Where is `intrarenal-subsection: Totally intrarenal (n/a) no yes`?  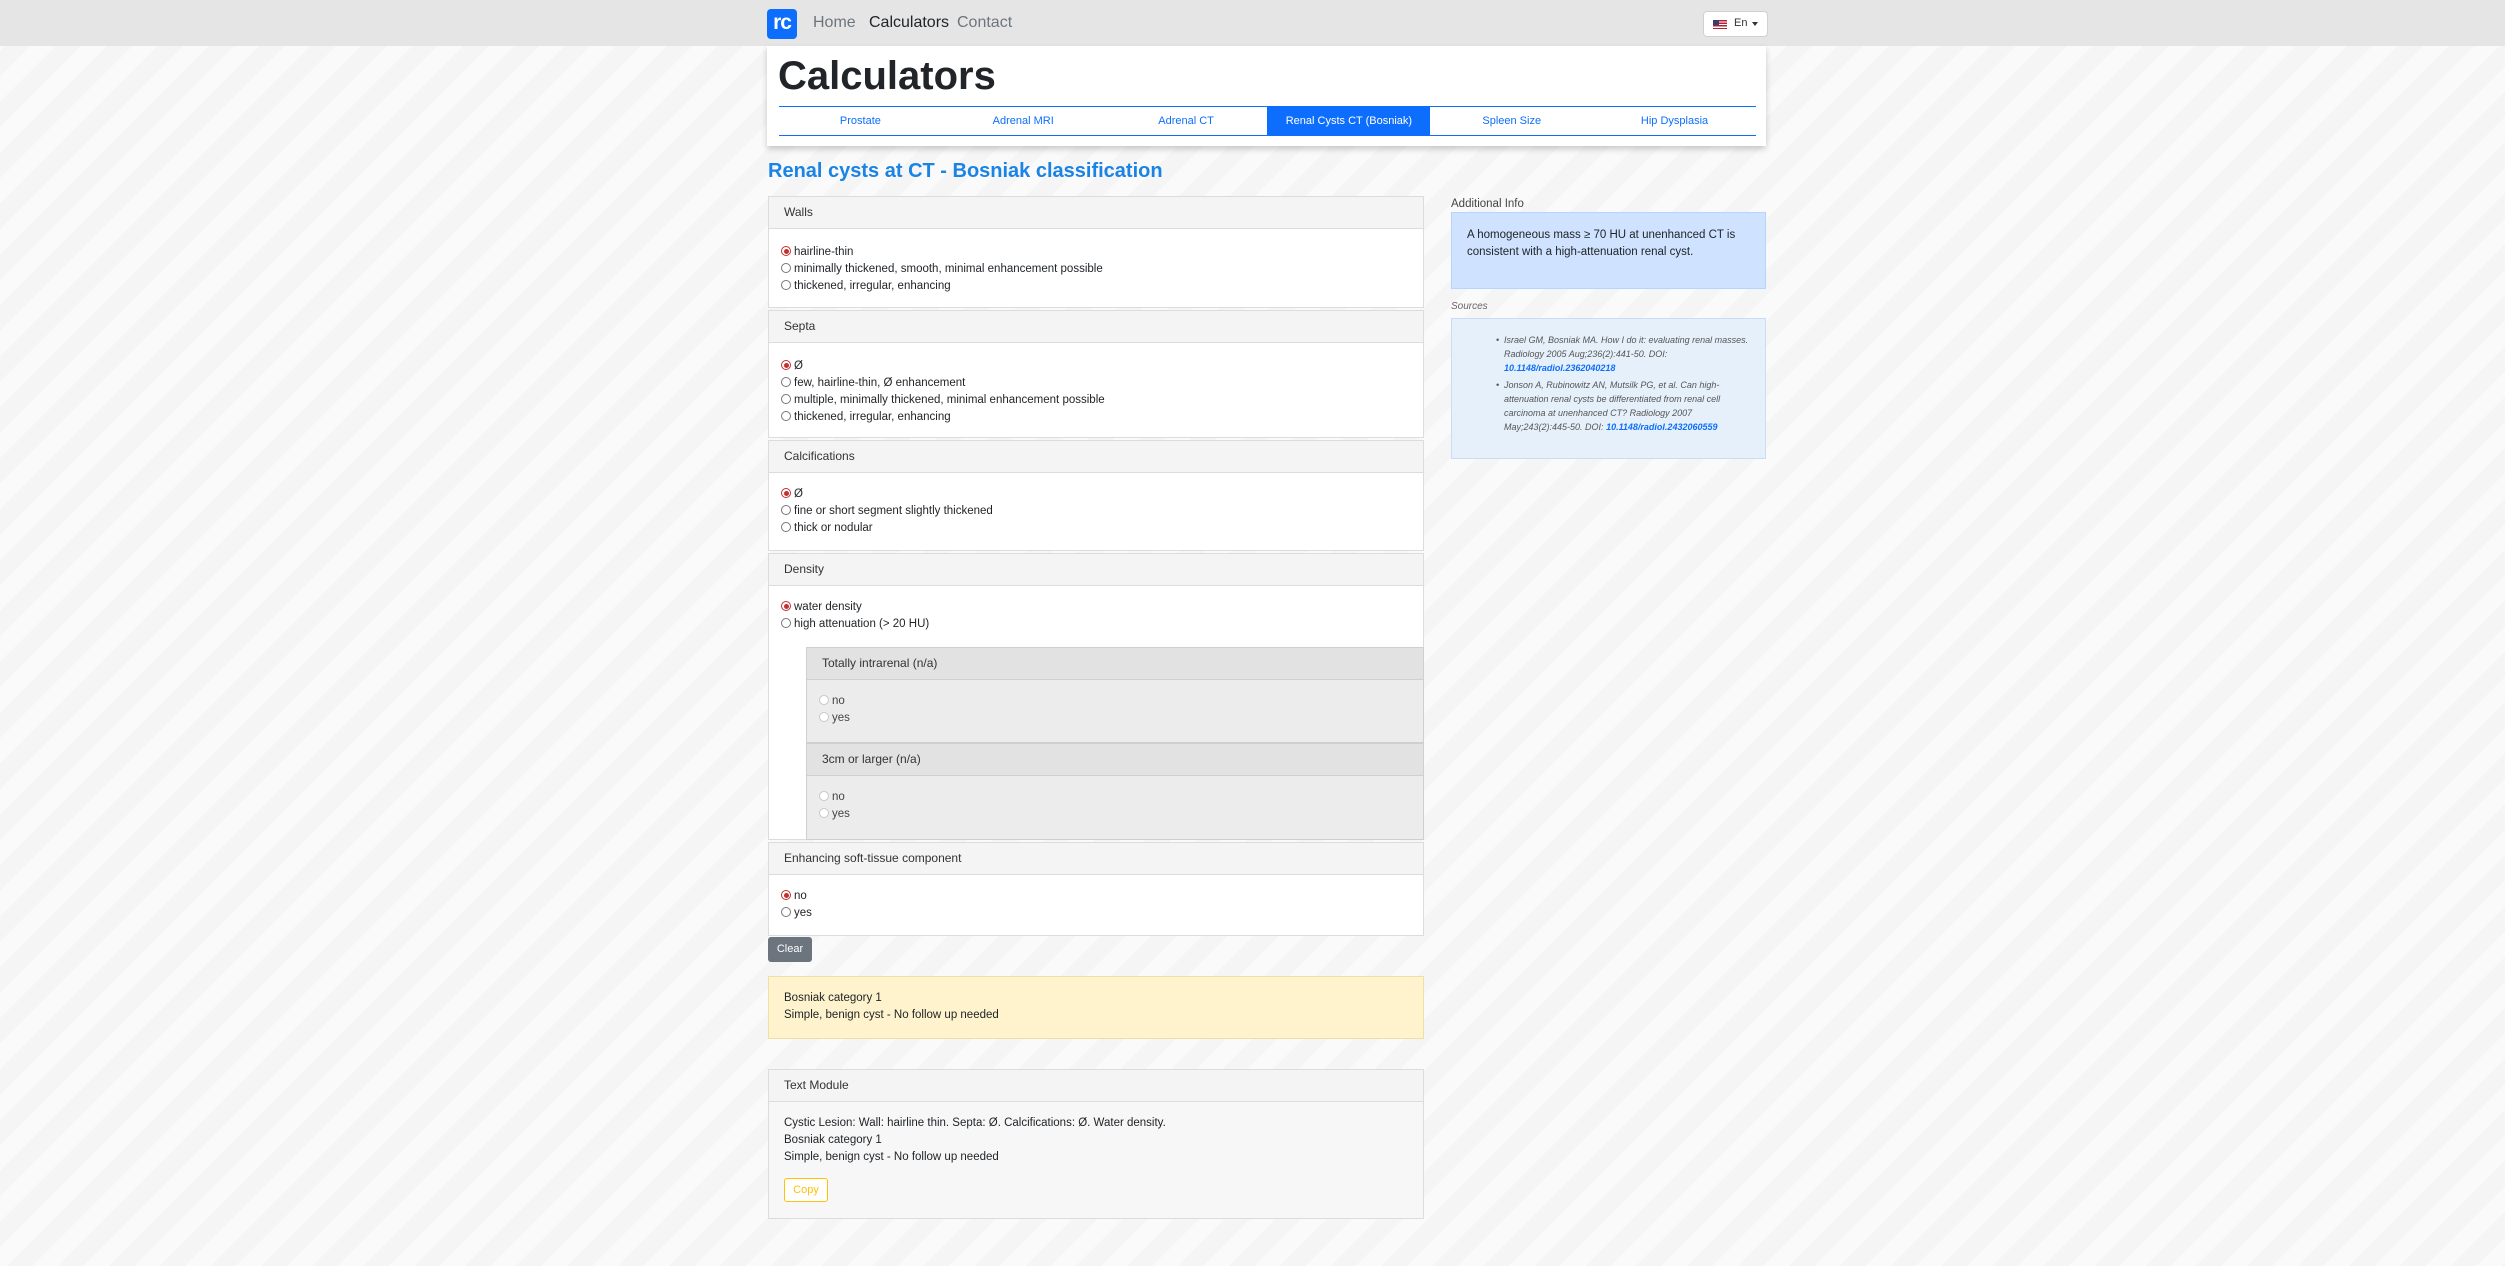
intrarenal-subsection: Totally intrarenal (n/a) no yes is located at coordinates (1115, 695).